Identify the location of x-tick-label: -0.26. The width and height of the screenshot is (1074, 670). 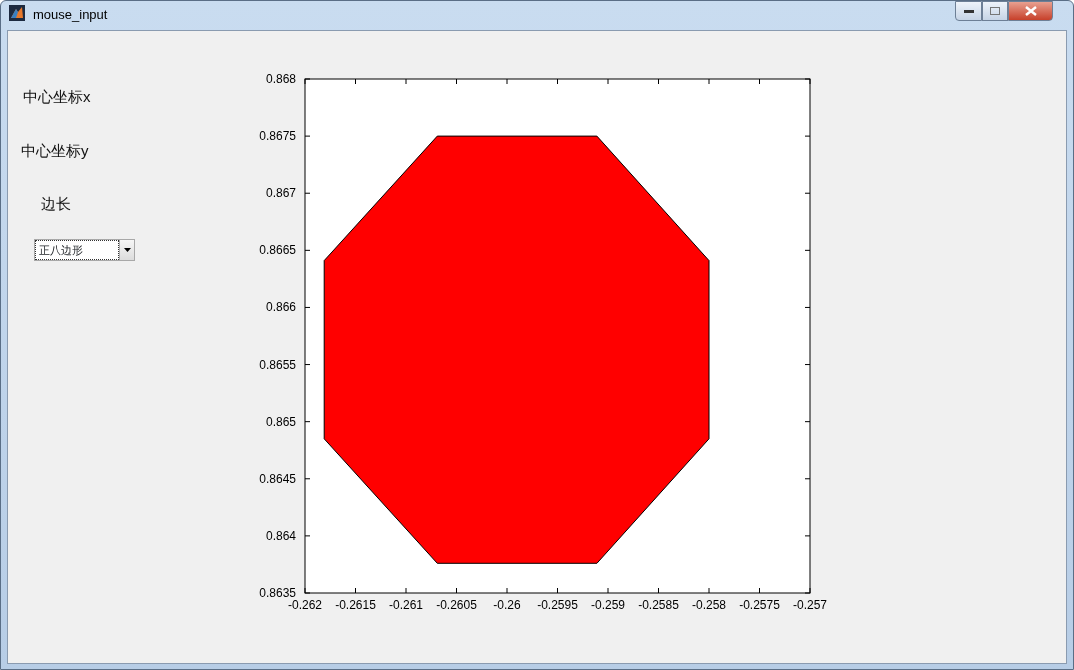
(507, 604).